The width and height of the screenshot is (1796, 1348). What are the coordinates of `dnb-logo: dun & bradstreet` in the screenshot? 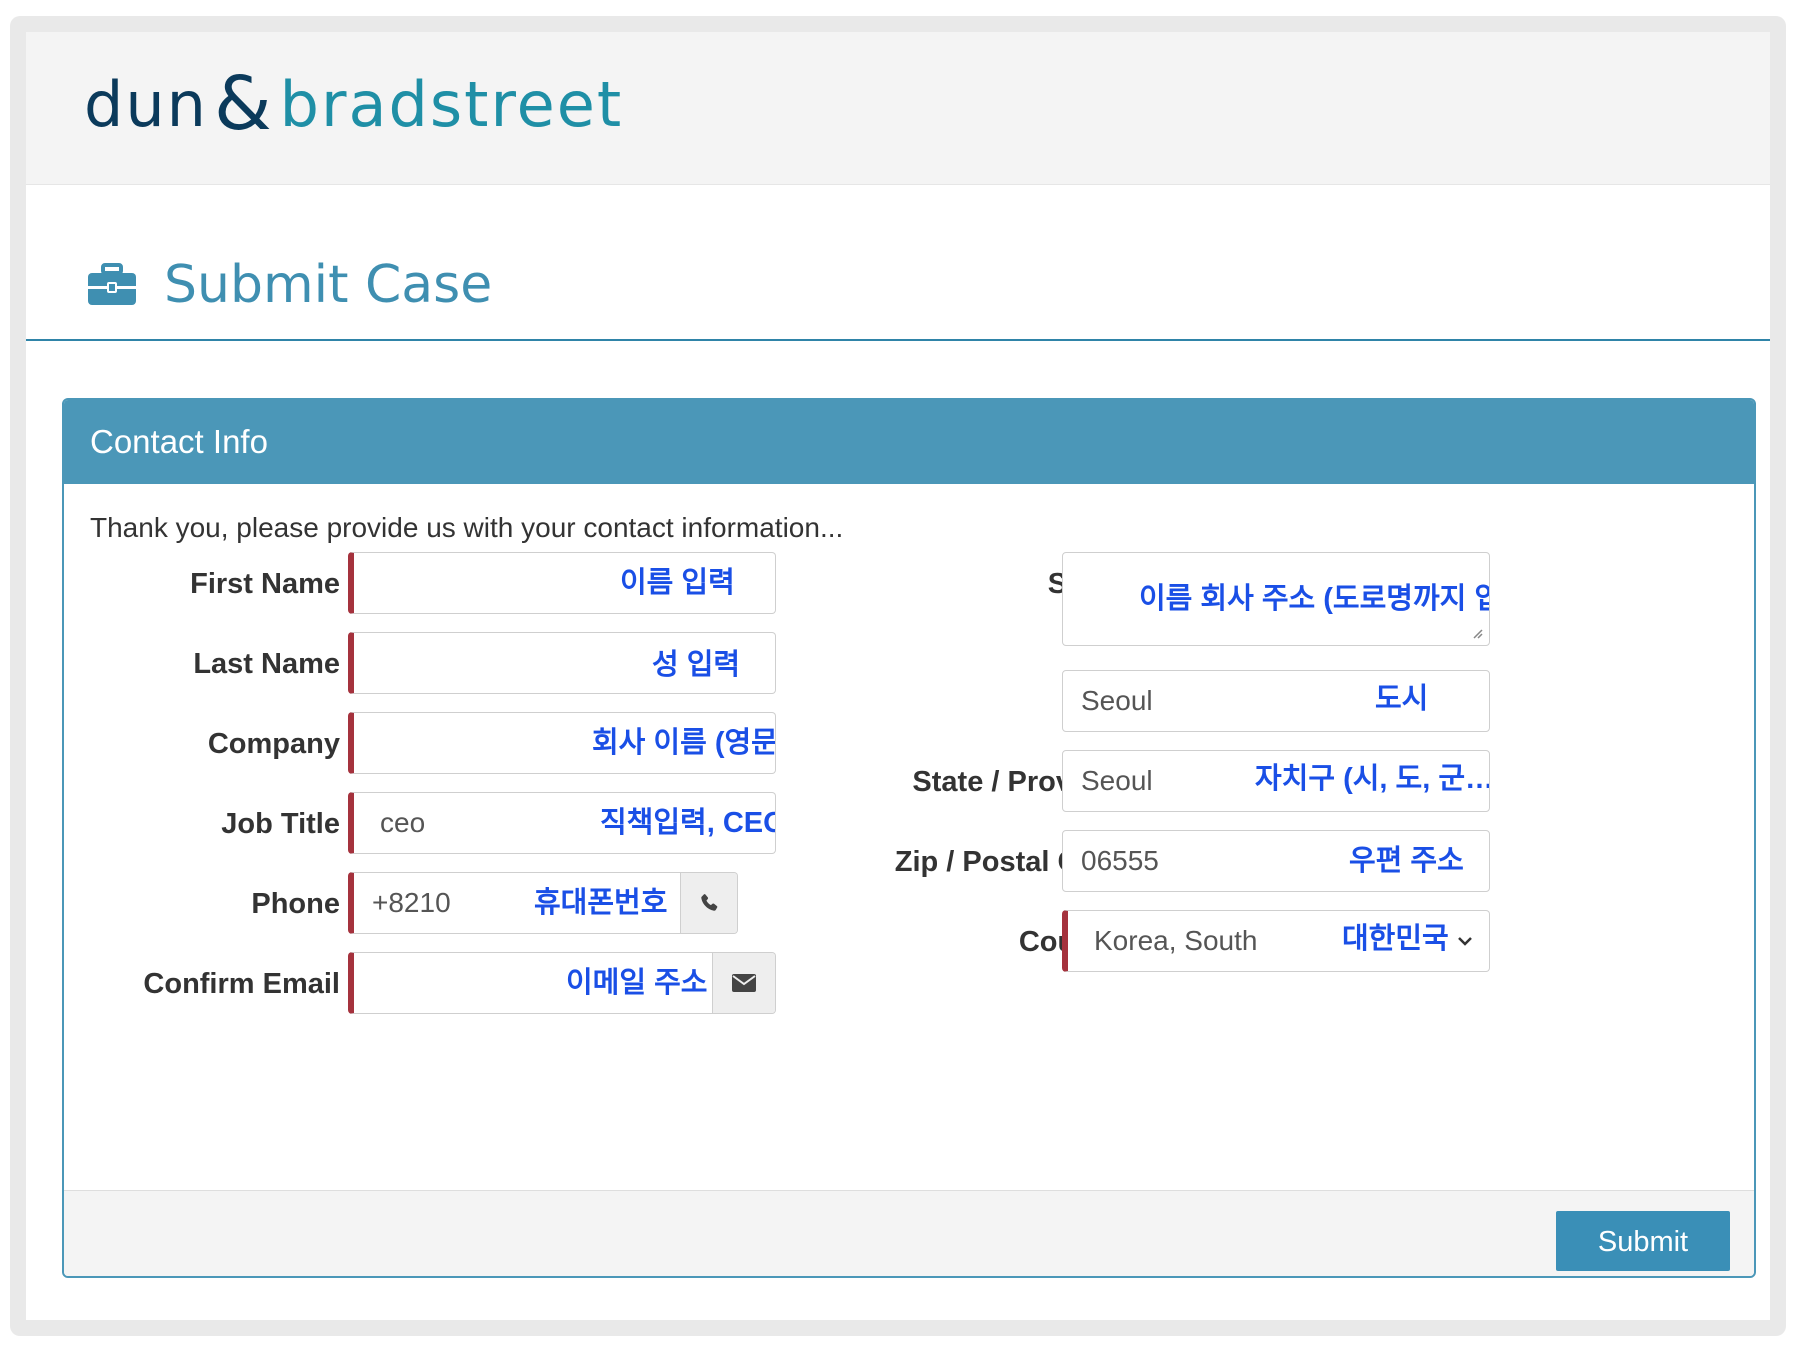 It's located at (353, 104).